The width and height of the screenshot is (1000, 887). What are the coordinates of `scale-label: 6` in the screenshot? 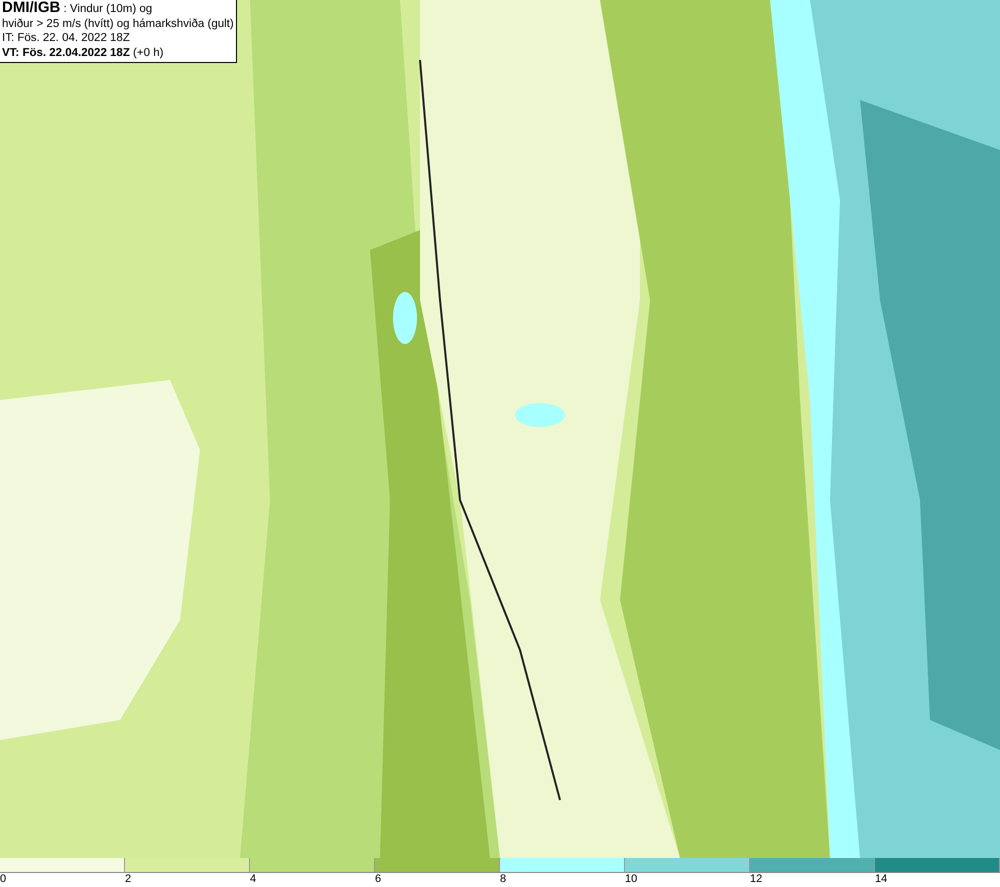 It's located at (378, 879).